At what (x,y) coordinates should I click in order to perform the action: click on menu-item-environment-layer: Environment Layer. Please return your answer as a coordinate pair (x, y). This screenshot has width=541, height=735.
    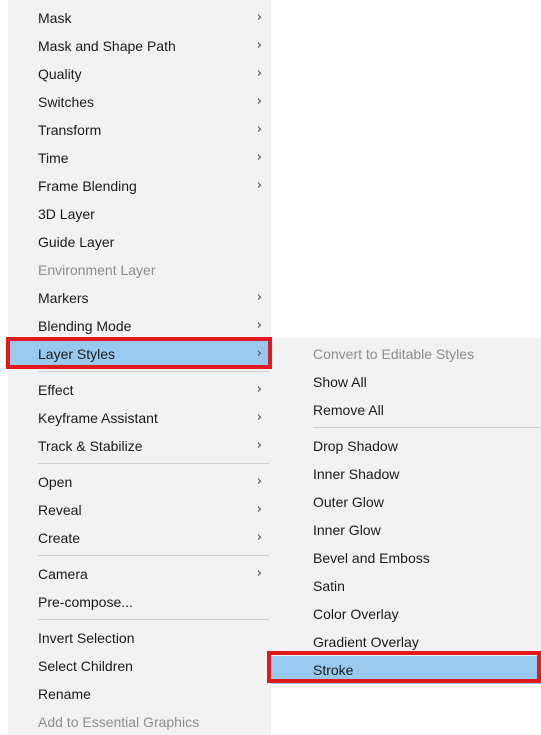
    Looking at the image, I should click on (139, 270).